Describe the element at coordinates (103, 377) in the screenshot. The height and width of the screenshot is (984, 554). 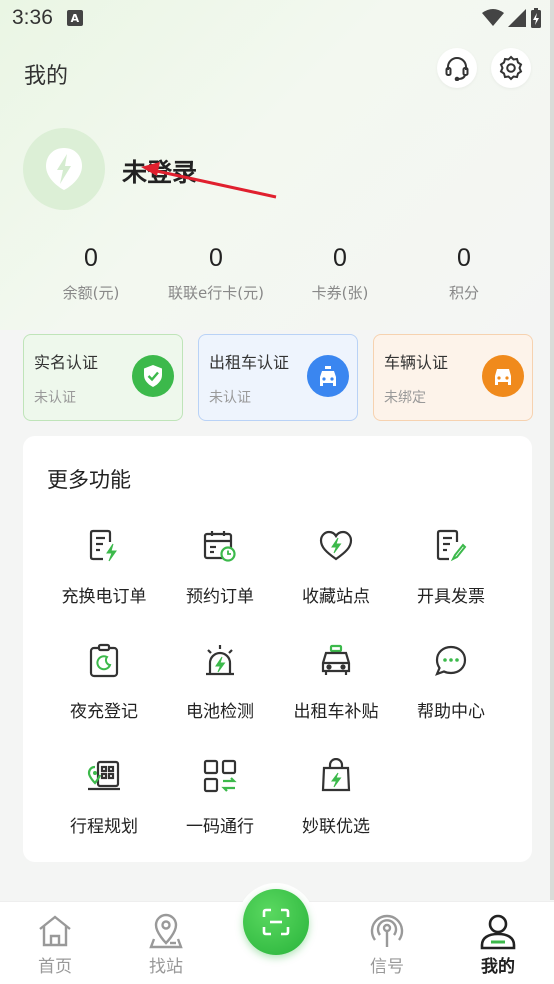
I see `cert-card-realname: 实名认证 未认证` at that location.